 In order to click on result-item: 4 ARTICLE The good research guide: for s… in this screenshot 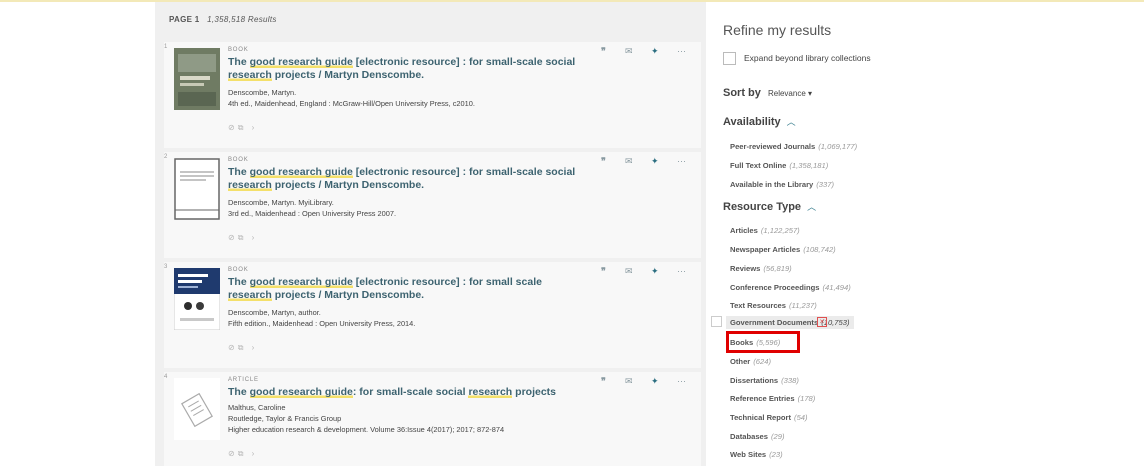, I will do `click(432, 419)`.